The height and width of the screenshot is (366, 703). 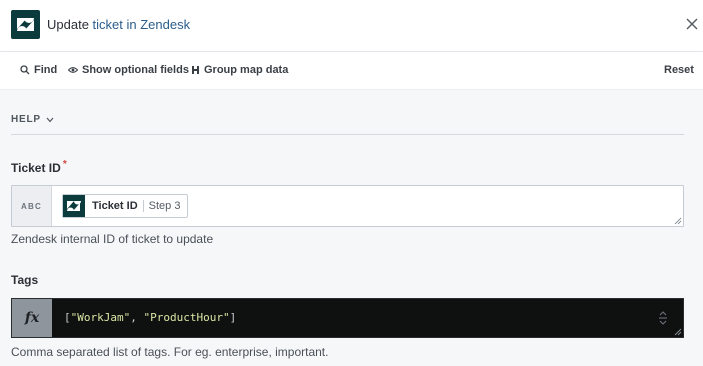 What do you see at coordinates (112, 239) in the screenshot?
I see `ticket-id-hint: Zendesk internal ID of ticket to update` at bounding box center [112, 239].